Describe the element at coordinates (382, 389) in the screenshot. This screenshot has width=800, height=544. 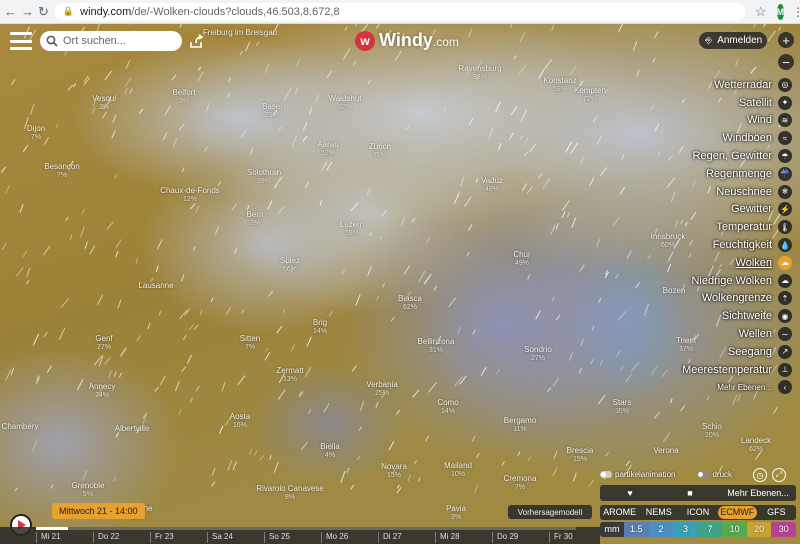
I see `city-label: Verbania 25%` at that location.